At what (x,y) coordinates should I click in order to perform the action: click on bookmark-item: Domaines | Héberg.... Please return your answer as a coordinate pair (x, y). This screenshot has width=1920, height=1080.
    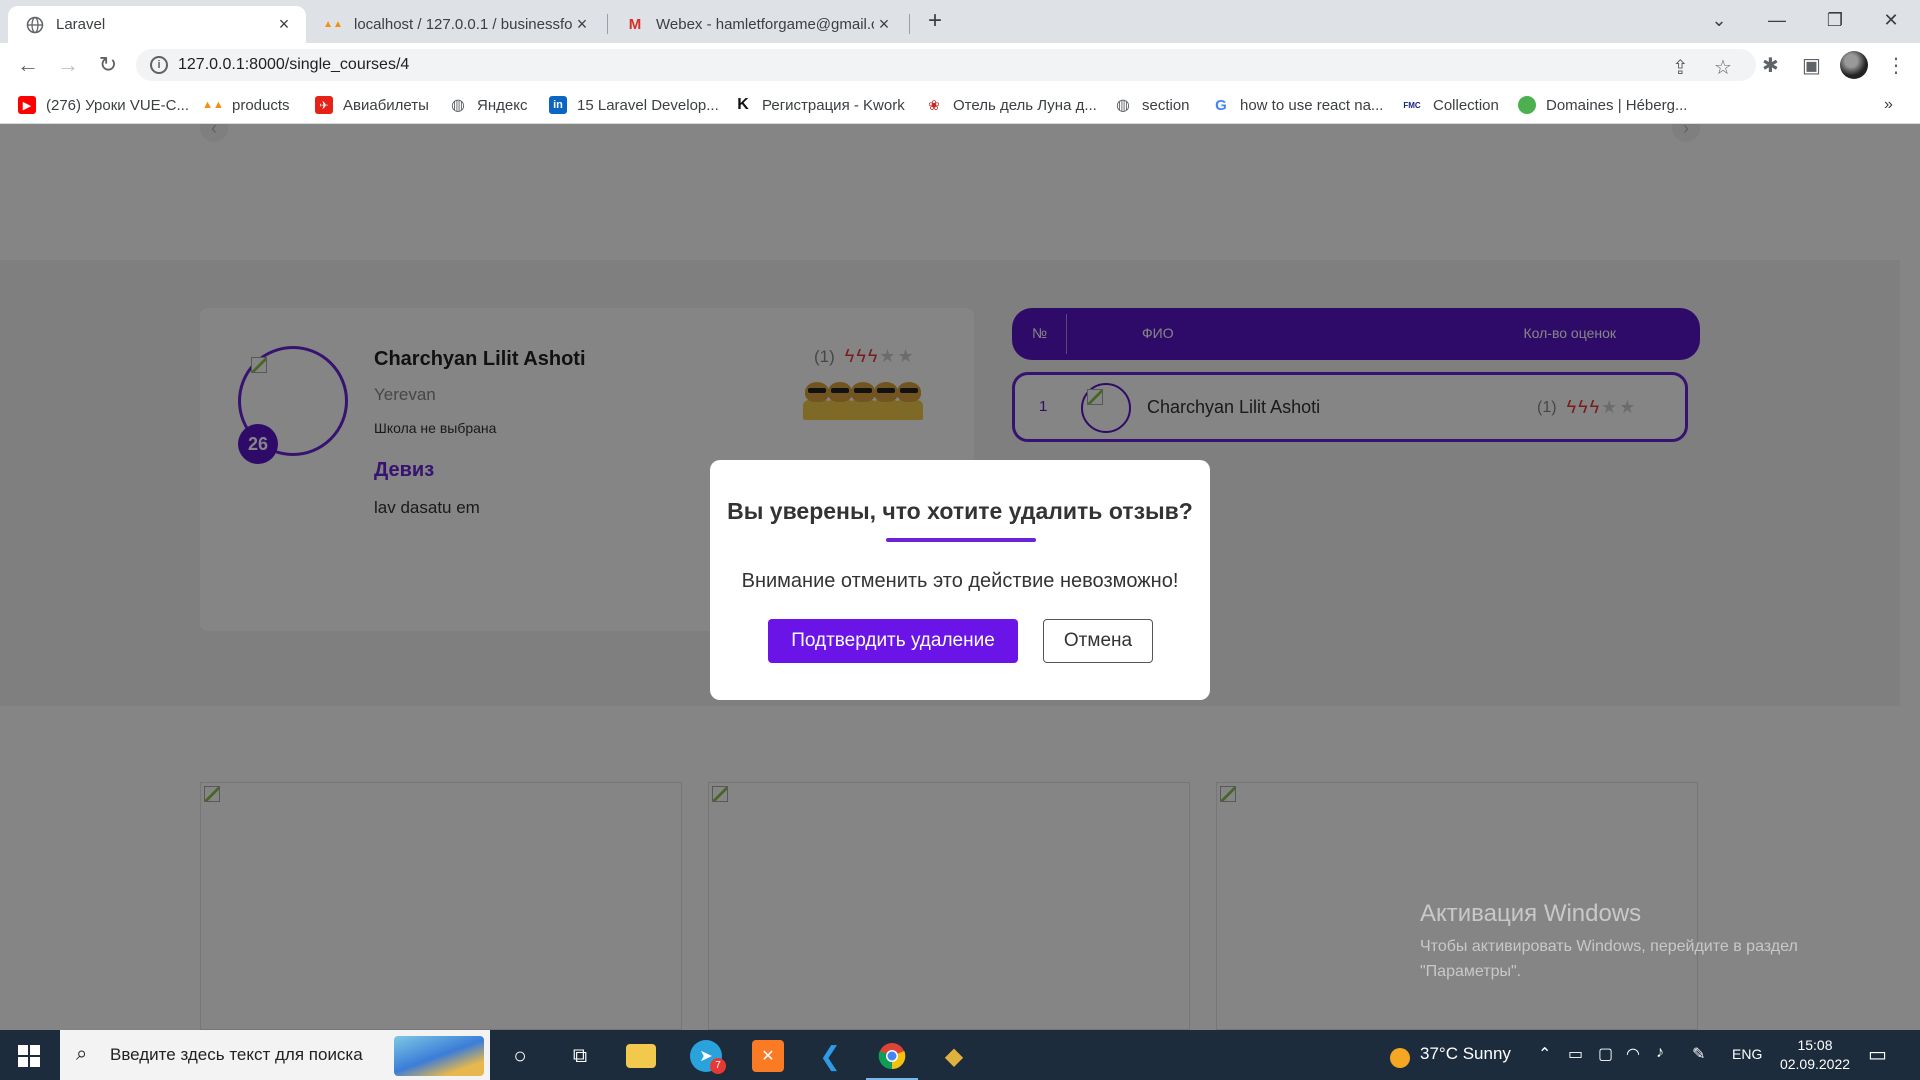
    Looking at the image, I should click on (1602, 105).